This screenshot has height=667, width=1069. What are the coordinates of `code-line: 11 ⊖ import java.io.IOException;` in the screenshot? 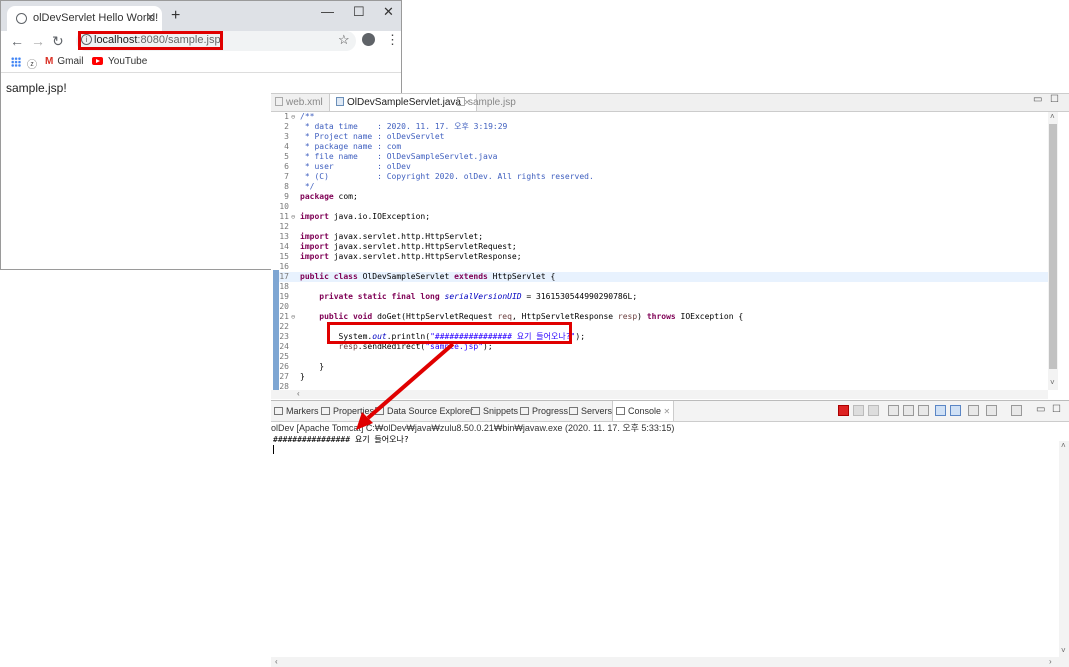 It's located at (663, 217).